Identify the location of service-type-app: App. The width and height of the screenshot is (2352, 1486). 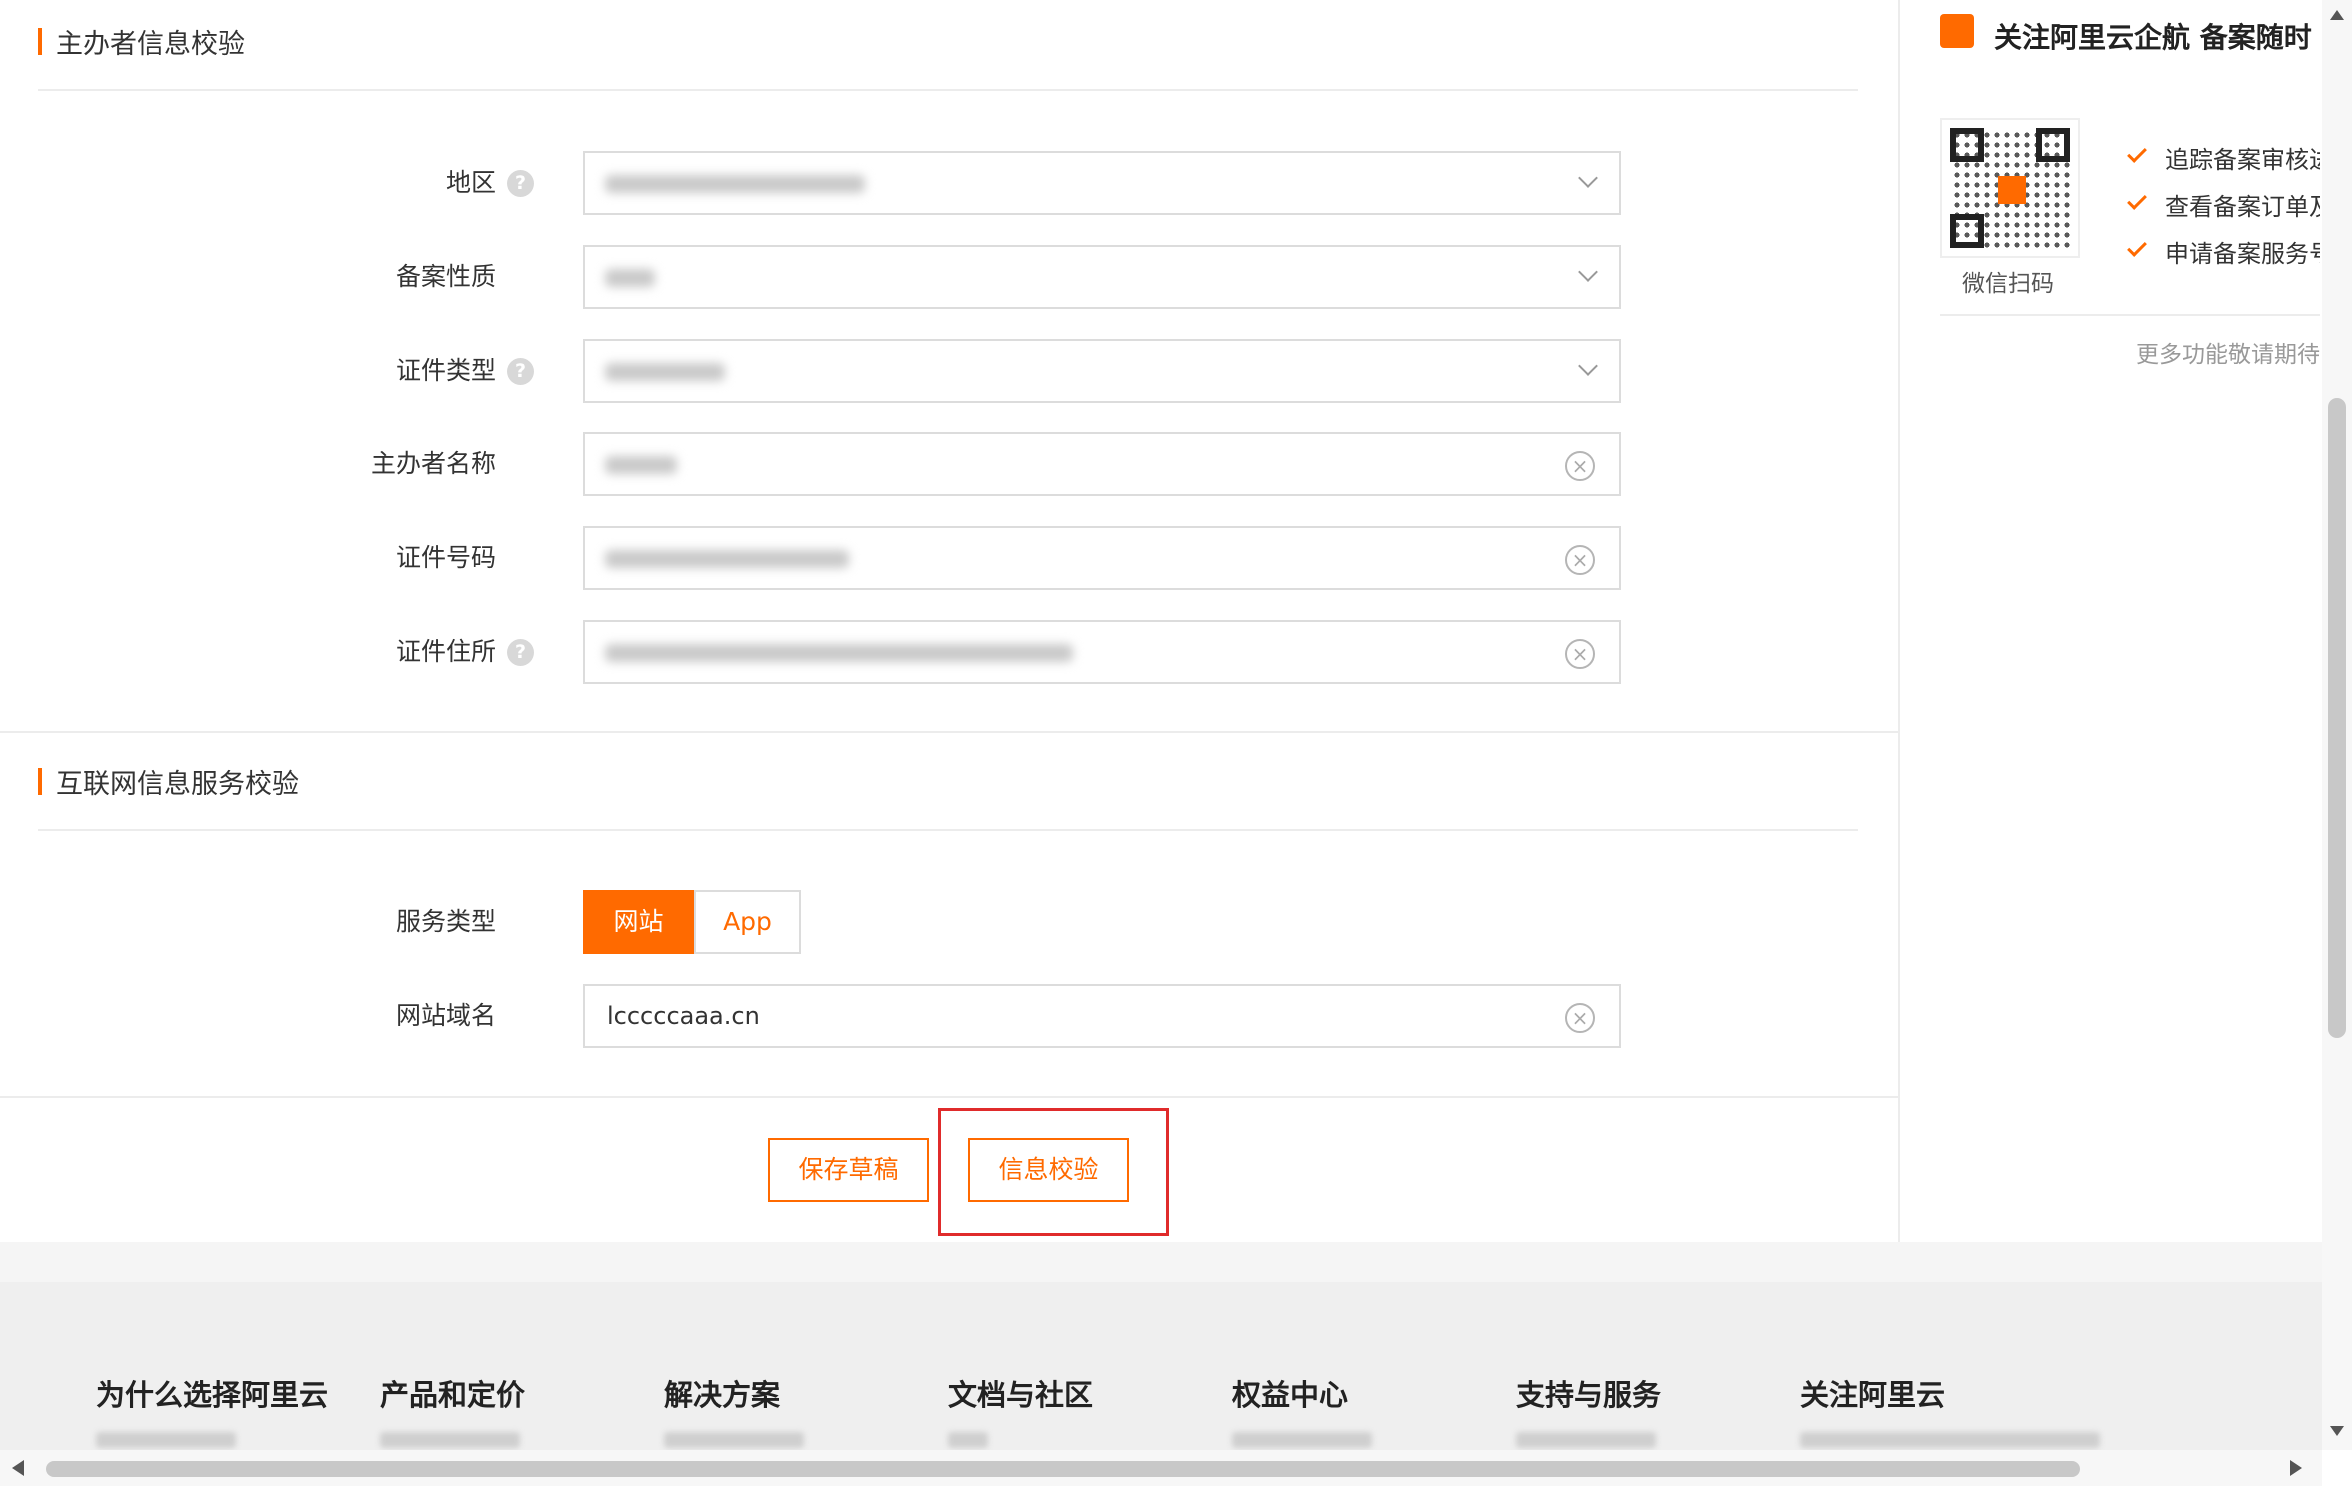
(747, 922).